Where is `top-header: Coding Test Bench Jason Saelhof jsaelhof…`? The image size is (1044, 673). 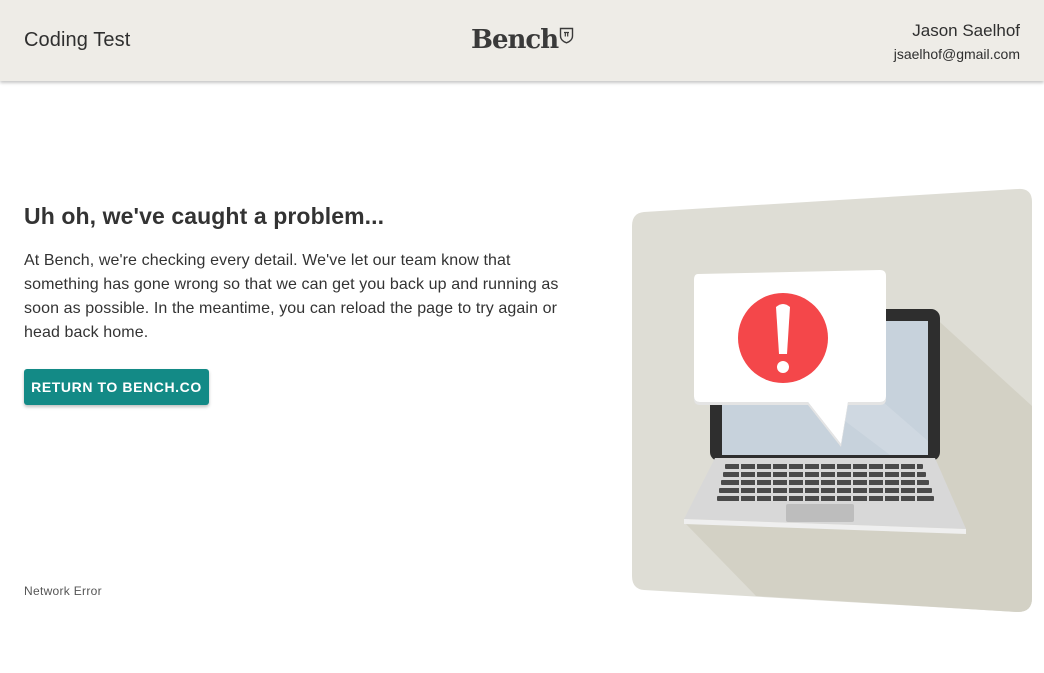
top-header: Coding Test Bench Jason Saelhof jsaelhof… is located at coordinates (522, 40).